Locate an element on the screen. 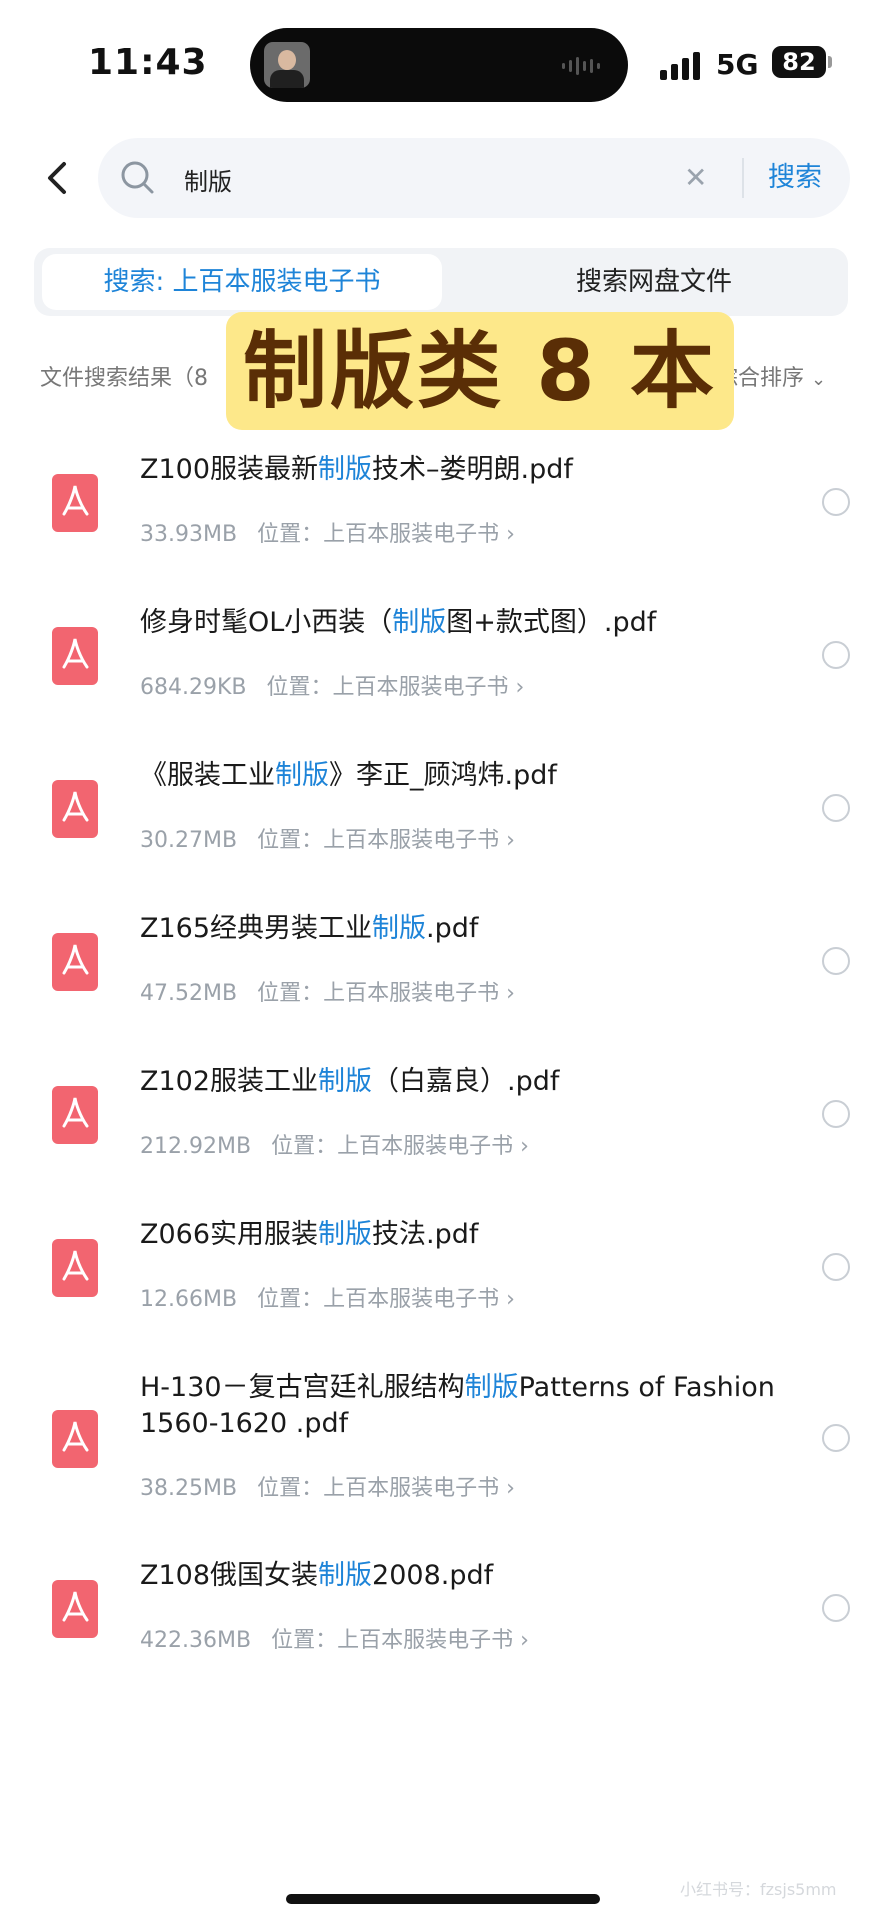 Image resolution: width=884 pixels, height=1920 pixels. home-indicator is located at coordinates (443, 1899).